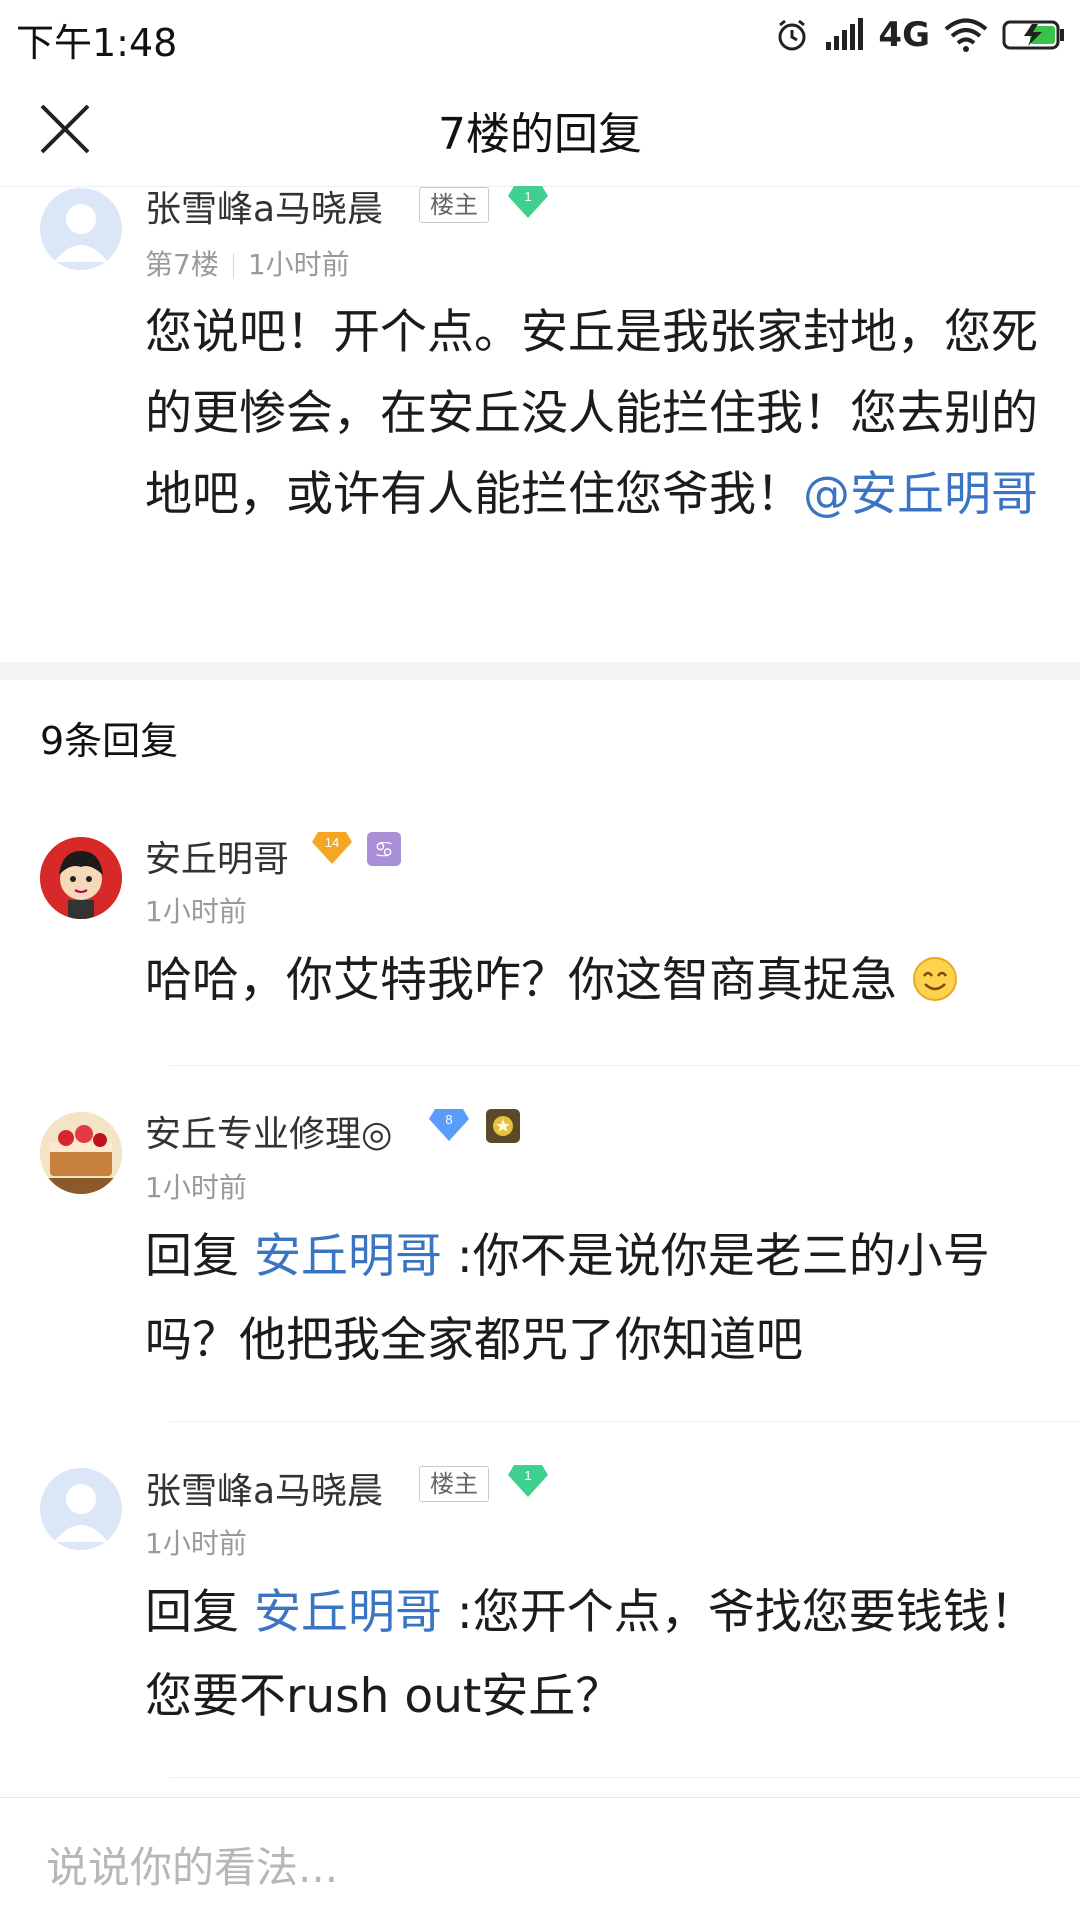 The height and width of the screenshot is (1921, 1080). Describe the element at coordinates (540, 35) in the screenshot. I see `status-bar: 下午1:48 4G` at that location.